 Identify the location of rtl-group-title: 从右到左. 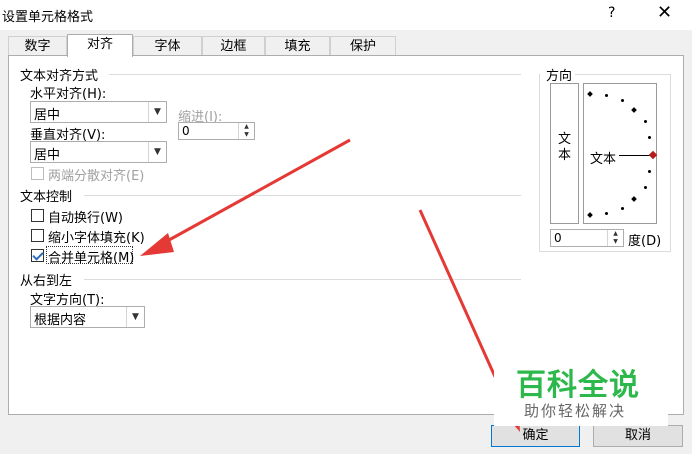
(46, 281).